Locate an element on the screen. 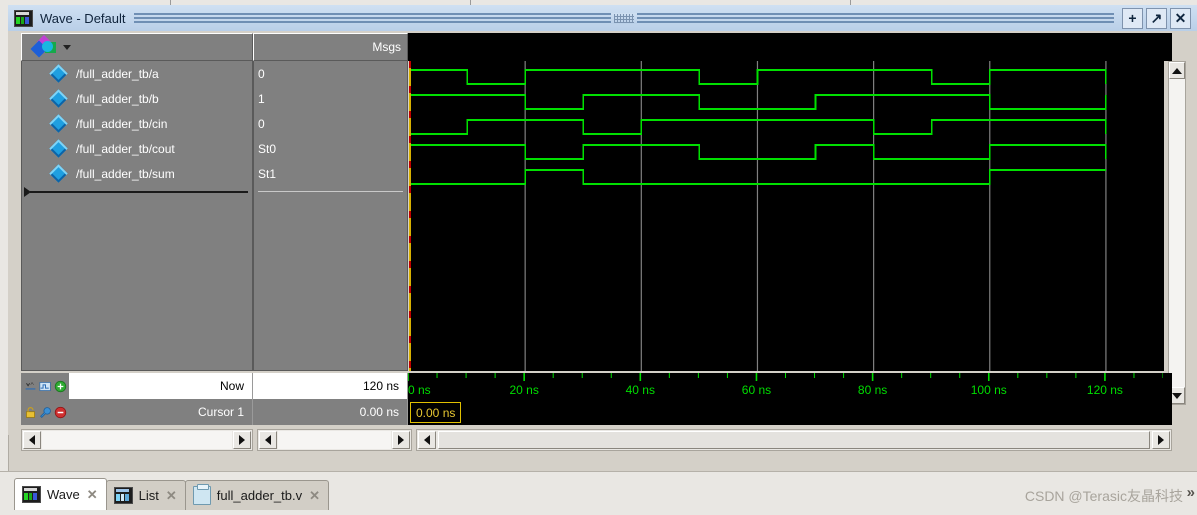  names-scroll-track is located at coordinates (137, 440).